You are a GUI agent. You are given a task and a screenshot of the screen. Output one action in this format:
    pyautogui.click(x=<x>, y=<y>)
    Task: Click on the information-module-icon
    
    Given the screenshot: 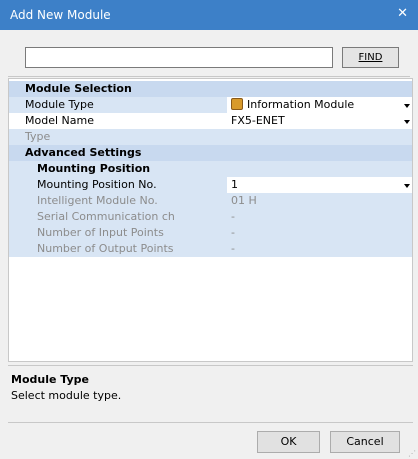 What is the action you would take?
    pyautogui.click(x=237, y=104)
    